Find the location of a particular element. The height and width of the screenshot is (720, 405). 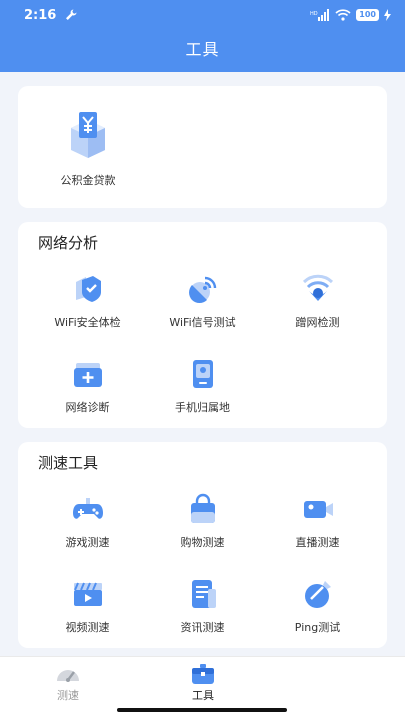

header-bar: 2:16 HD 100 工具 is located at coordinates (202, 36).